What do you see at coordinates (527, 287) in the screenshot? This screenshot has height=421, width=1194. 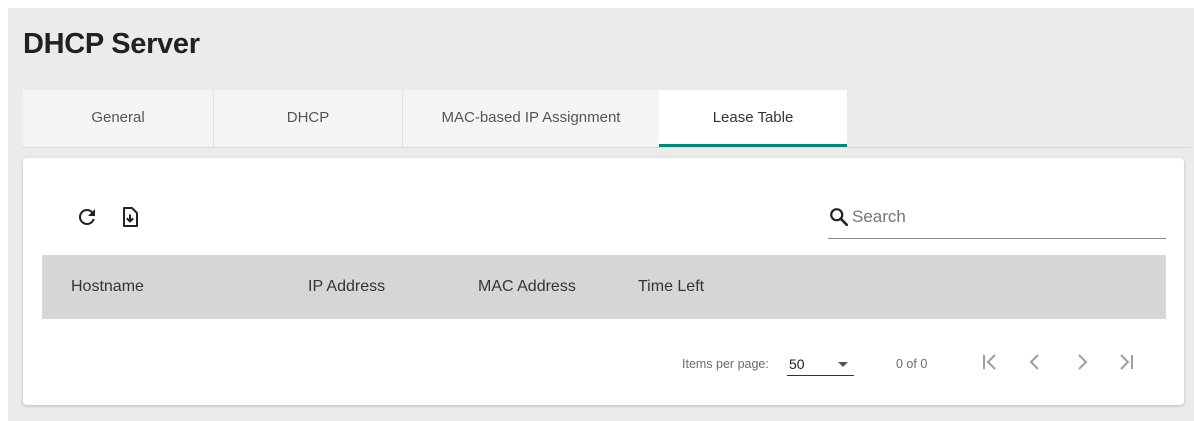 I see `column-header-mac-address: MAC Address` at bounding box center [527, 287].